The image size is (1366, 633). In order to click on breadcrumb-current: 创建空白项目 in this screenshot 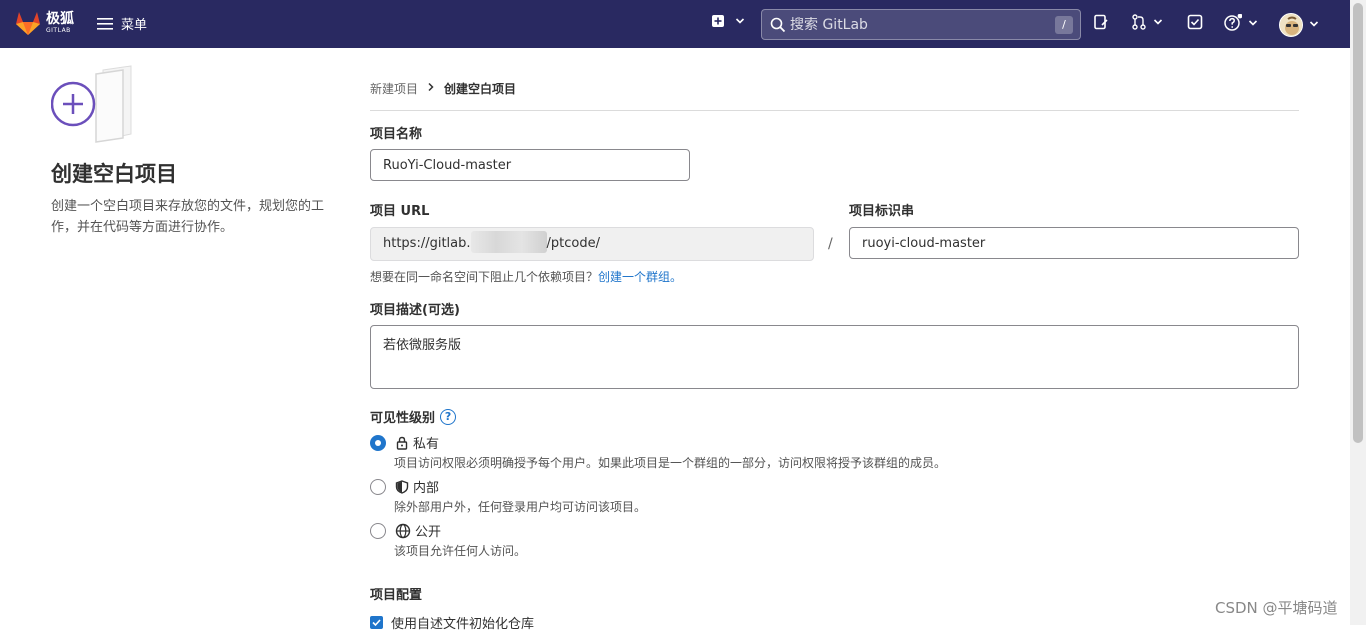, I will do `click(480, 89)`.